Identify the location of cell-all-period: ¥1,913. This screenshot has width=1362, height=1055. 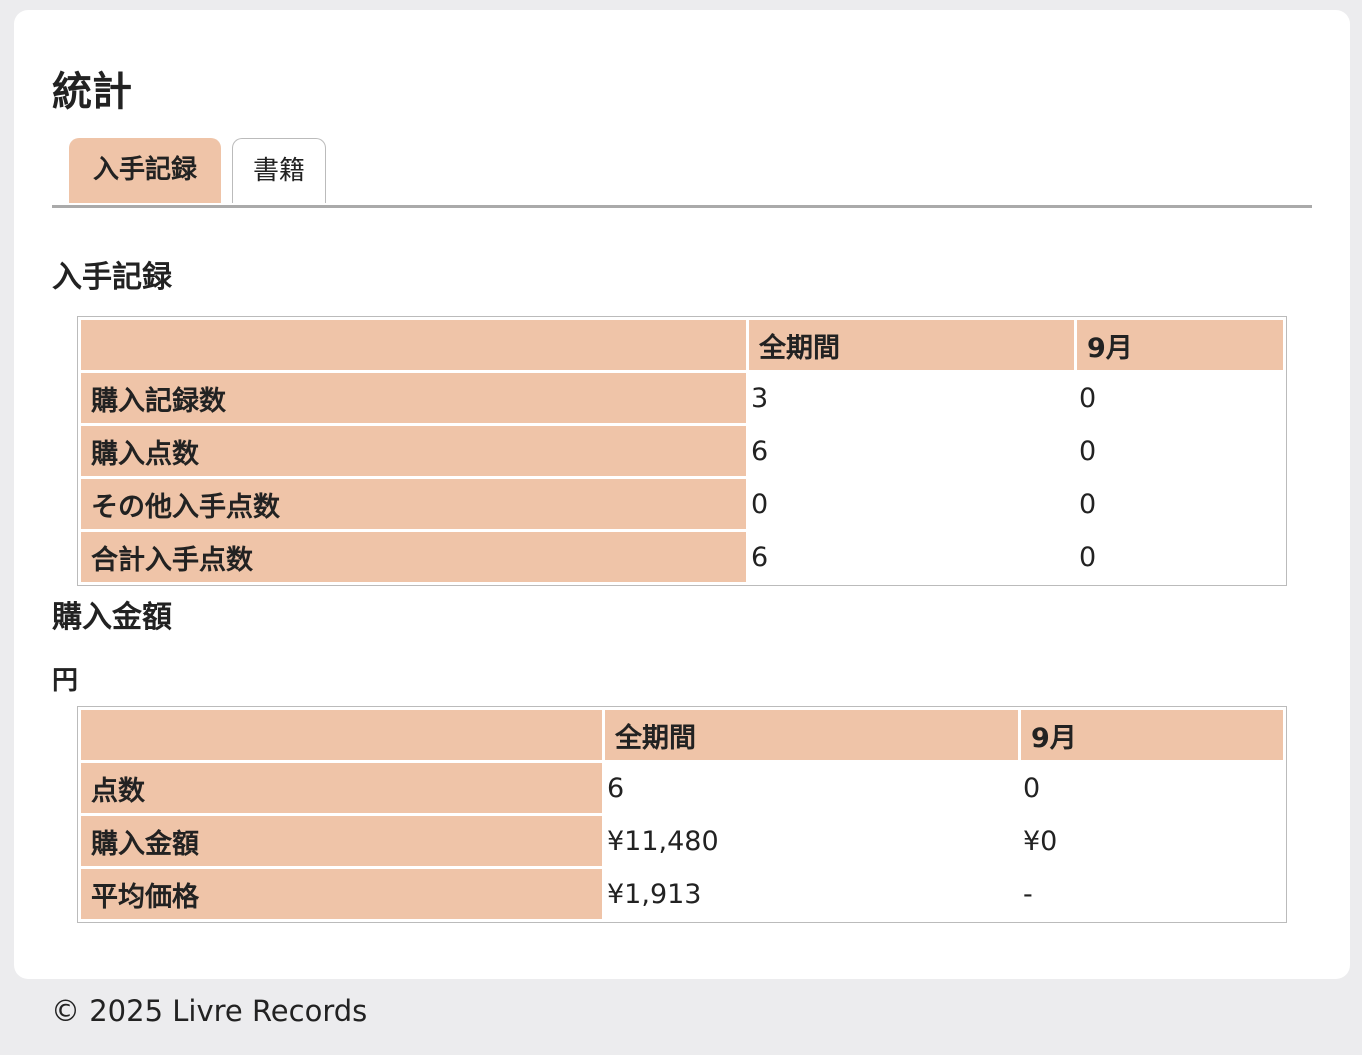
(811, 894).